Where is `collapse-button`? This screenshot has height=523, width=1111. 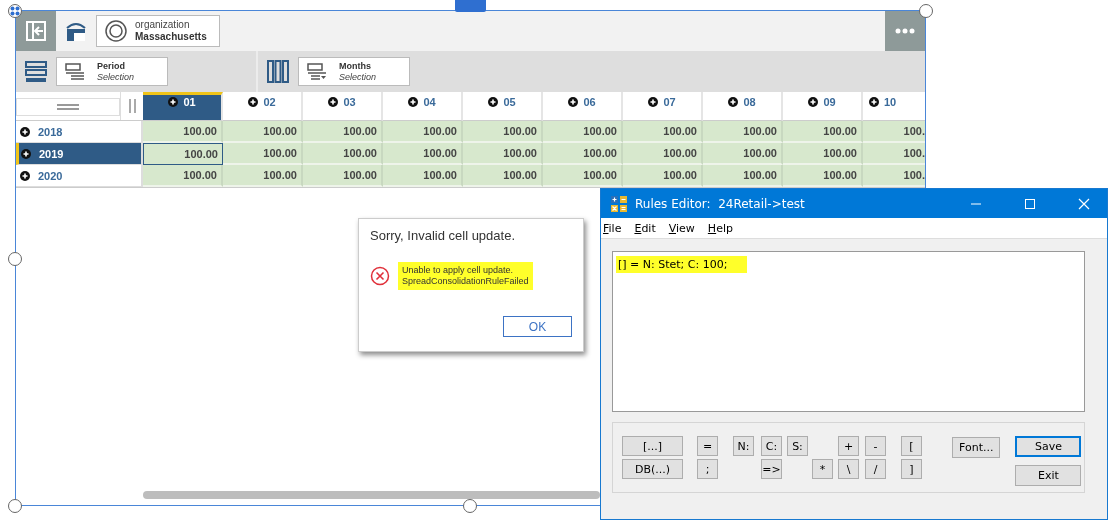
collapse-button is located at coordinates (36, 31).